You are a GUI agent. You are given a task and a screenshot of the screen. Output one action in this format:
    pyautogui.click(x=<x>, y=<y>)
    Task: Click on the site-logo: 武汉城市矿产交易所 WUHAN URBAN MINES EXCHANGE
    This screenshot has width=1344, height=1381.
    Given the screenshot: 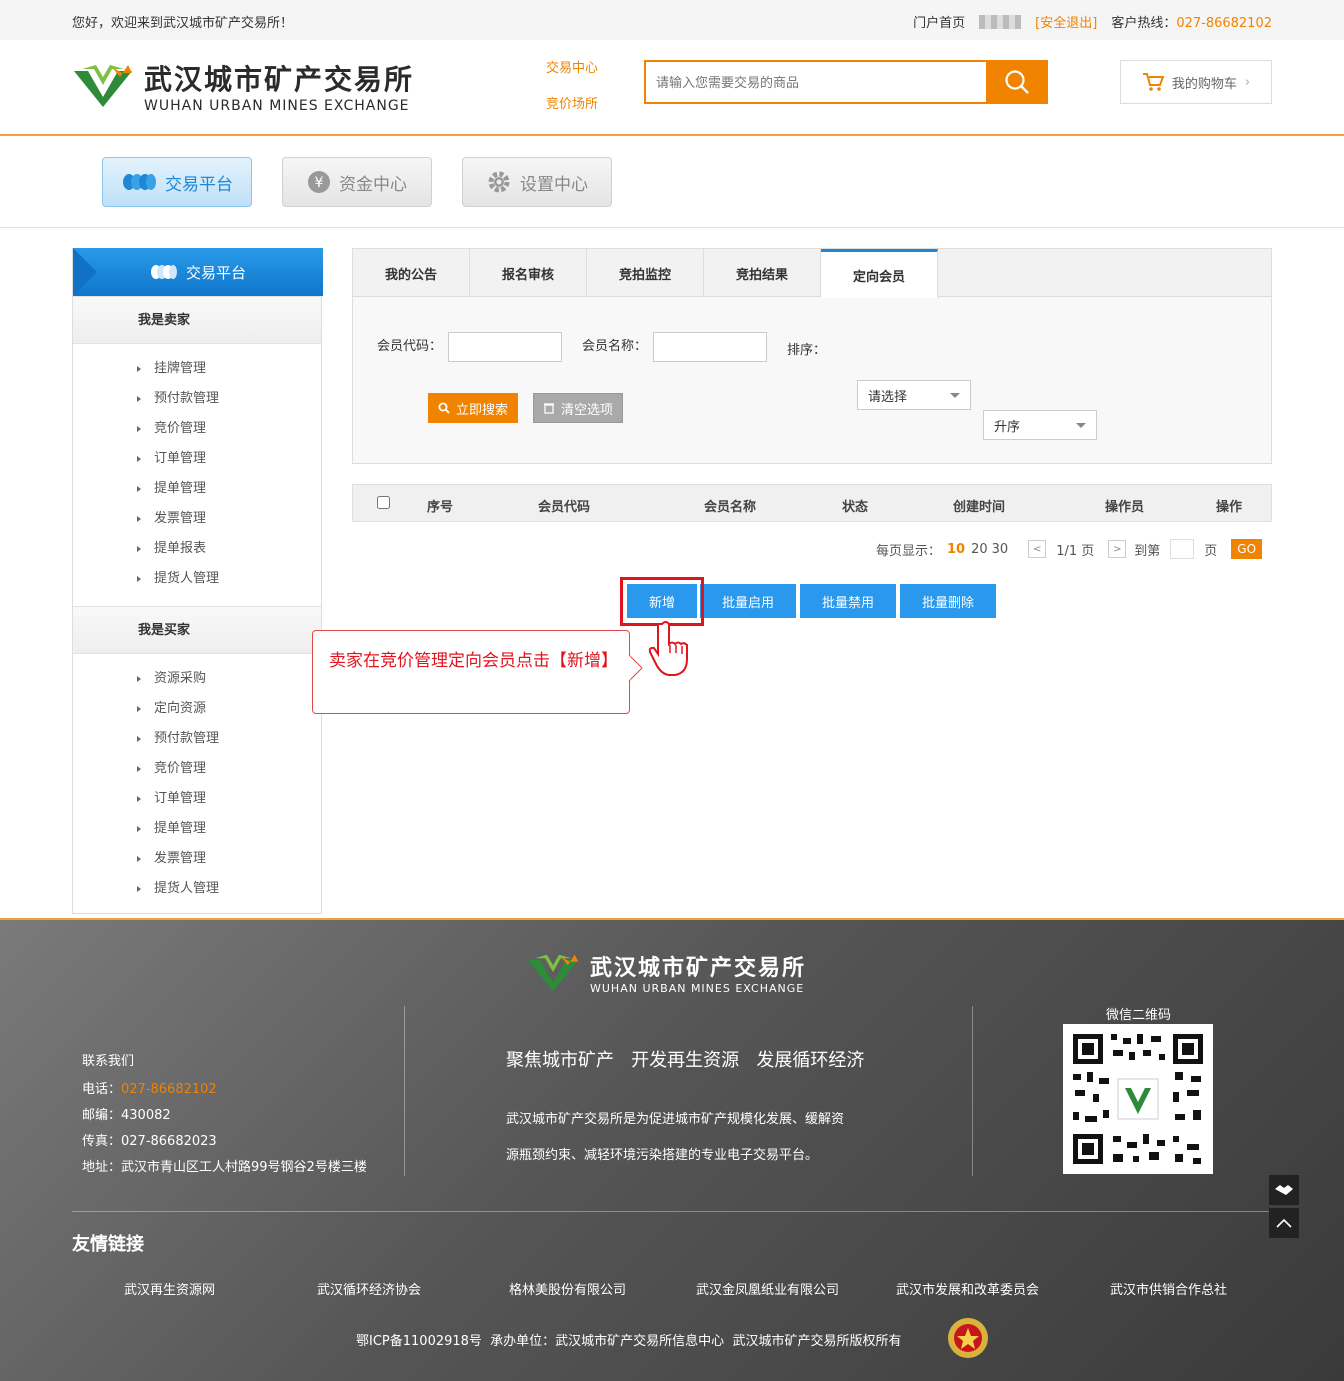 What is the action you would take?
    pyautogui.click(x=243, y=86)
    